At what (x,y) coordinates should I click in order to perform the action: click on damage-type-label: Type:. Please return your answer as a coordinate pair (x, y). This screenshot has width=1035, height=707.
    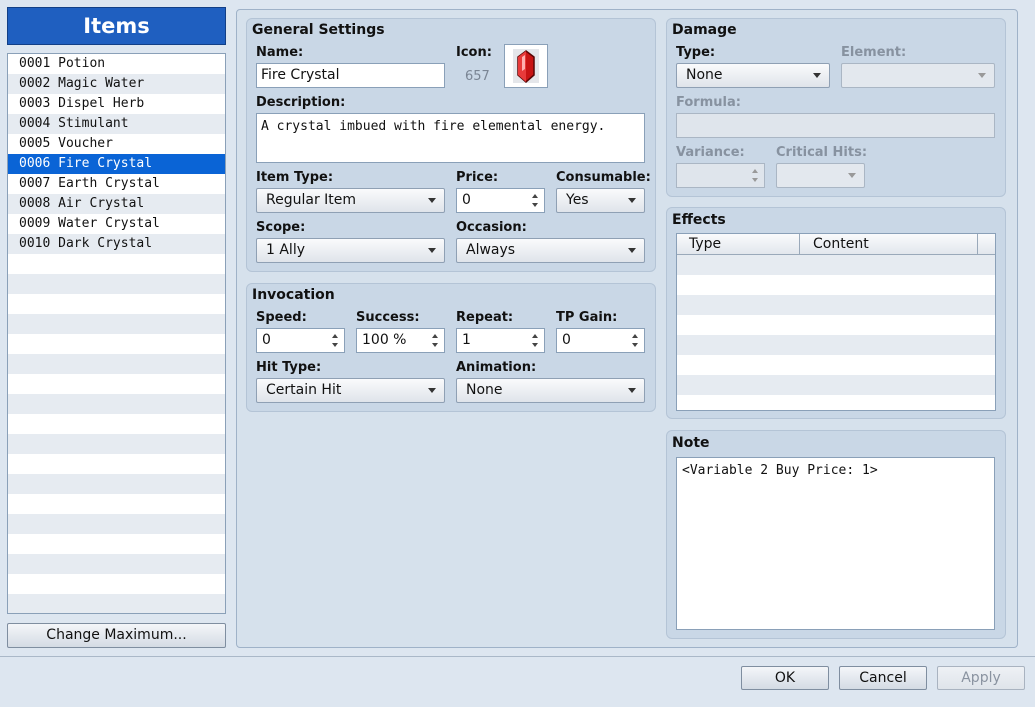
    Looking at the image, I should click on (696, 52).